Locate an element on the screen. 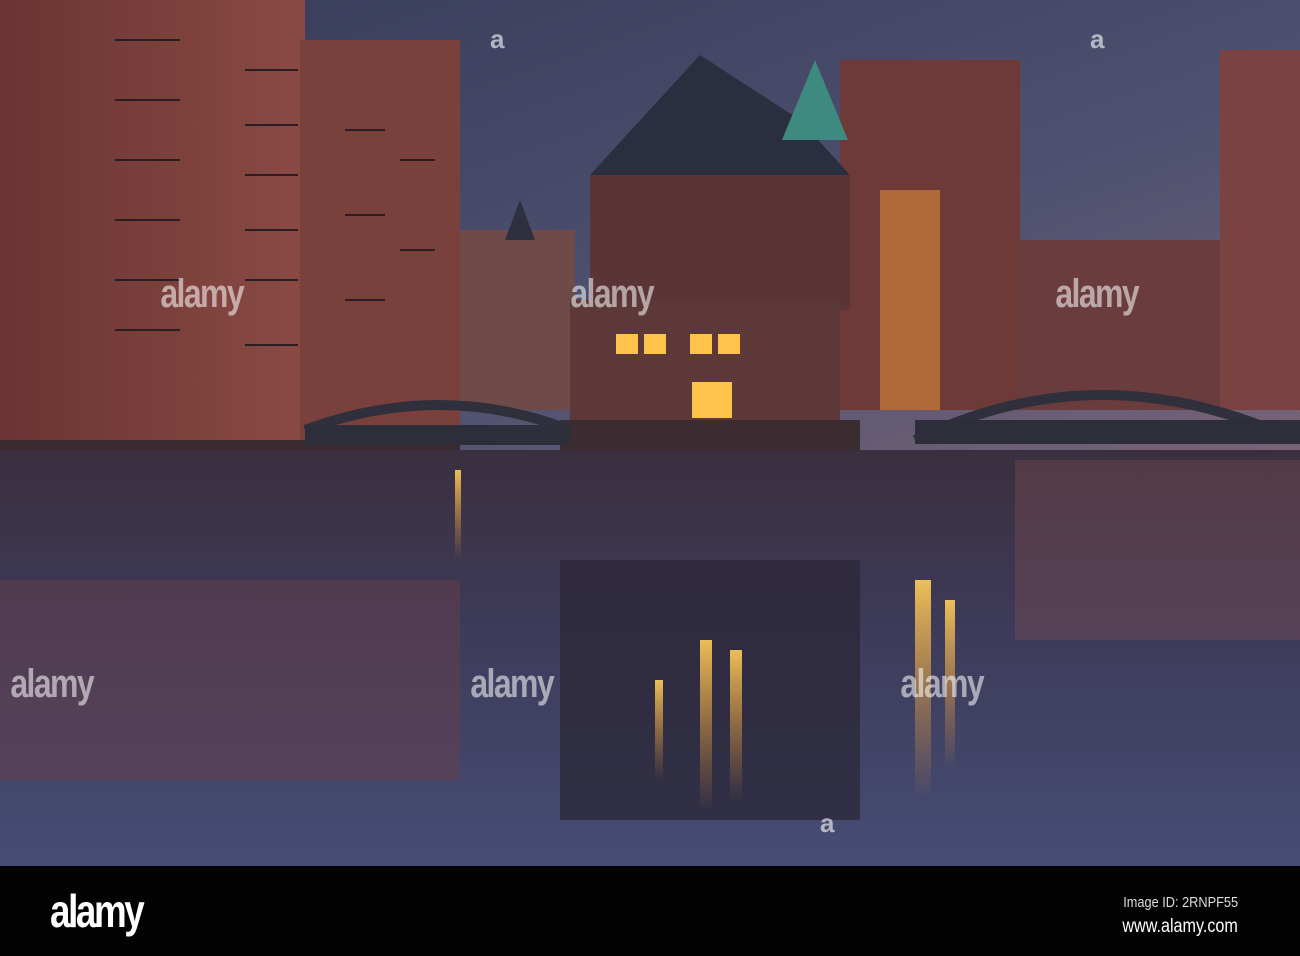 The width and height of the screenshot is (1300, 956). alamy-logo: alamy is located at coordinates (97, 911).